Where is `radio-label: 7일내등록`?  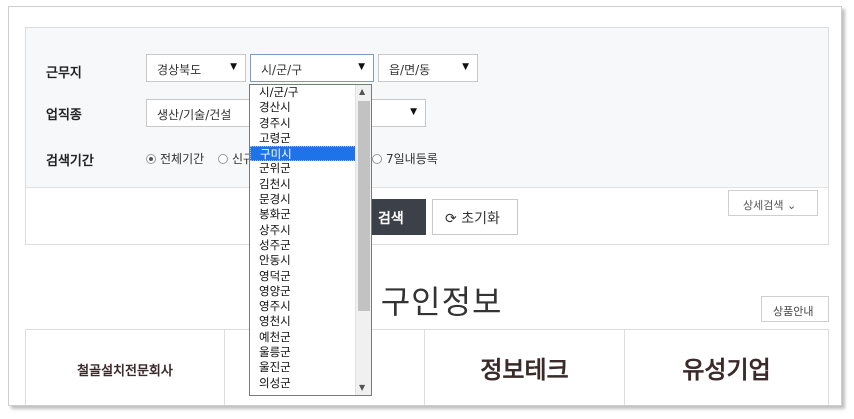
radio-label: 7일내등록 is located at coordinates (412, 159).